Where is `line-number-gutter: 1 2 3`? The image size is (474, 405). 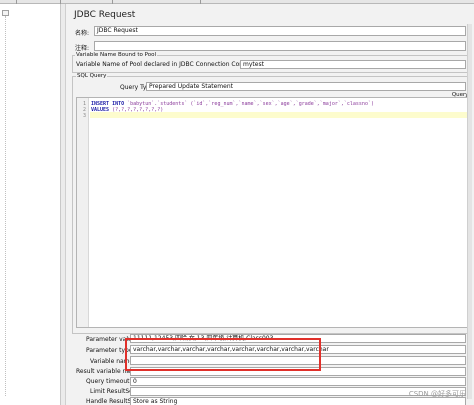
line-number-gutter: 1 2 3 is located at coordinates (83, 212).